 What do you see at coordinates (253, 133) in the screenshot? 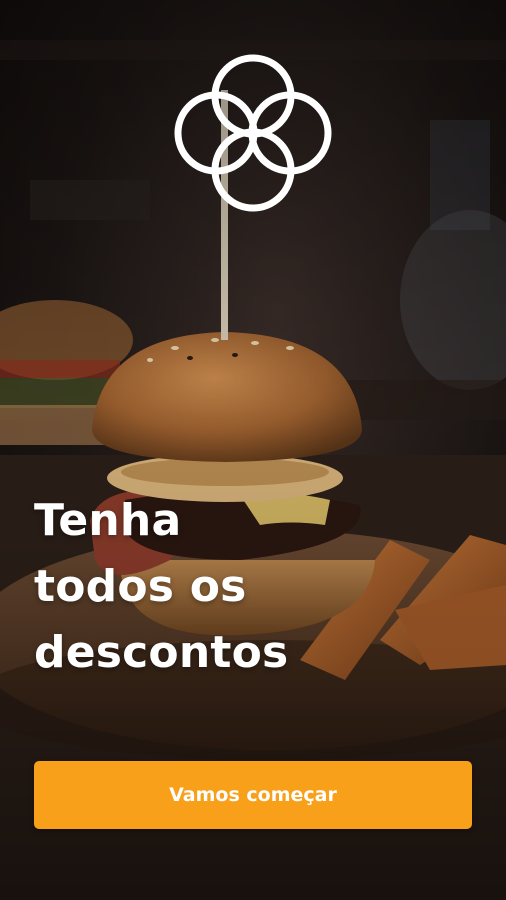
I see `four-circles-logo-icon` at bounding box center [253, 133].